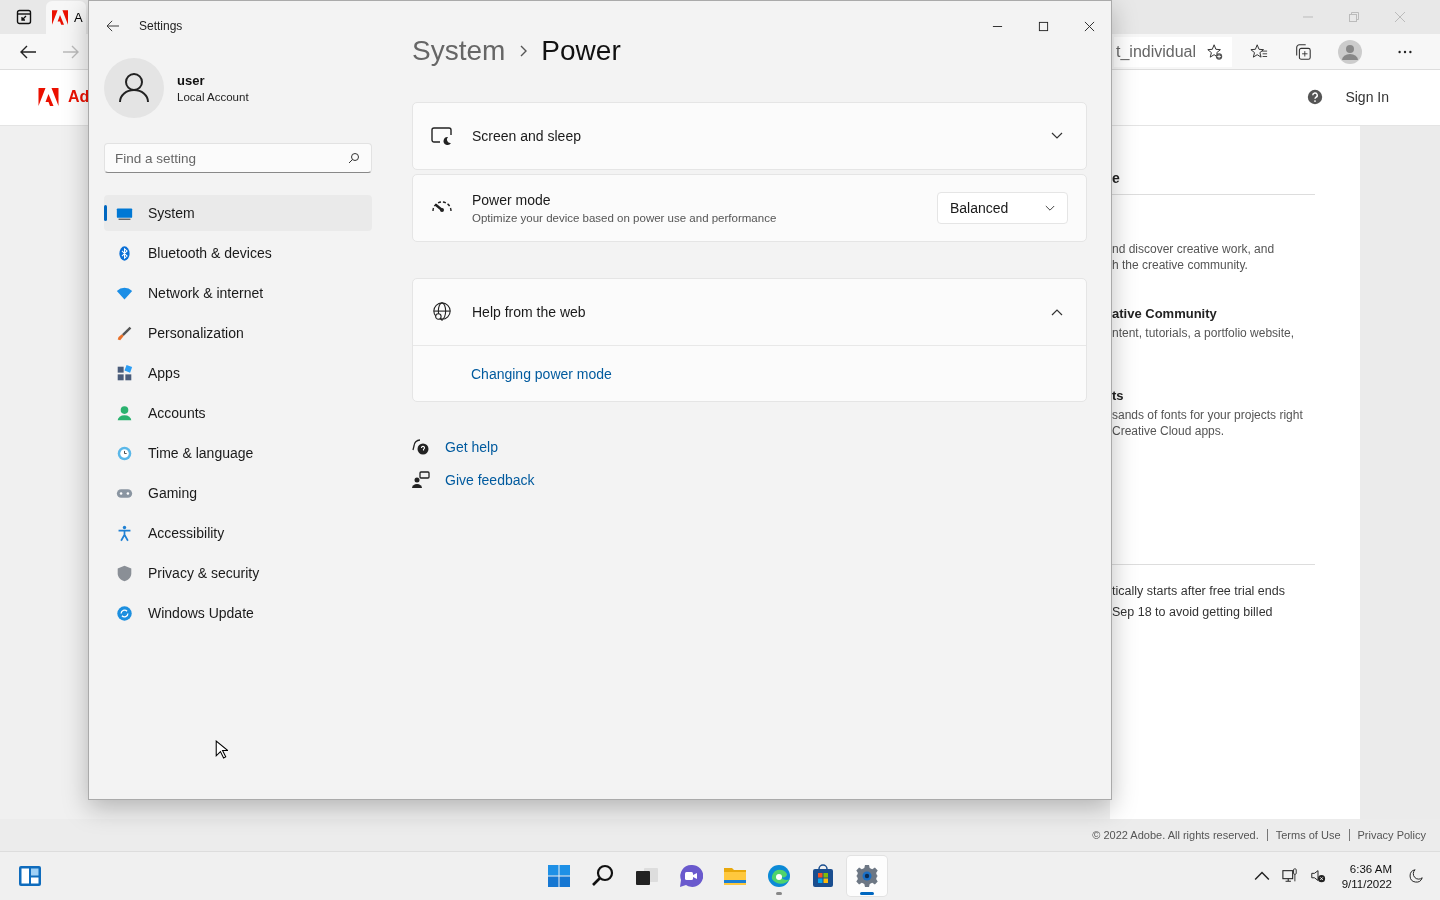 Image resolution: width=1440 pixels, height=900 pixels. Describe the element at coordinates (822, 876) in the screenshot. I see `store-bag-icon` at that location.